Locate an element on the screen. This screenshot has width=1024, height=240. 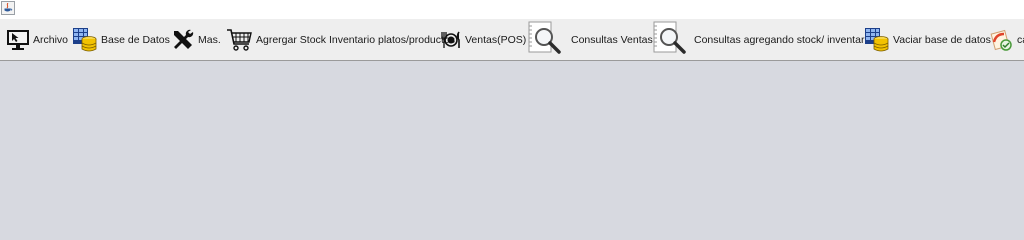
menu-archivo-label: Archivo is located at coordinates (51, 40).